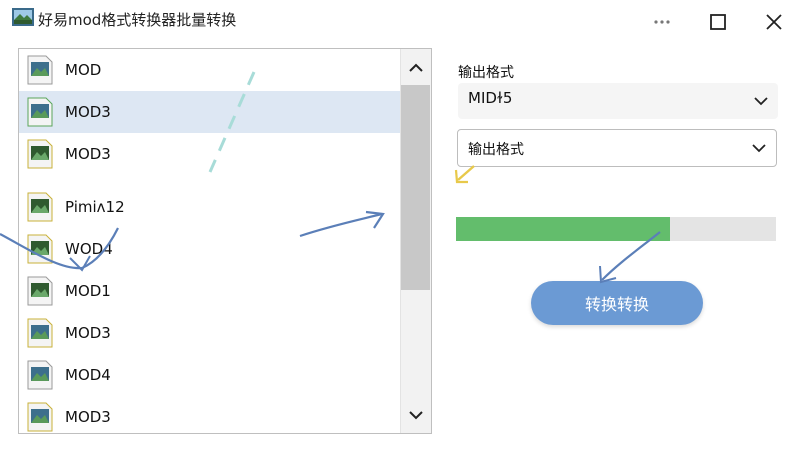  Describe the element at coordinates (486, 73) in the screenshot. I see `output-format-label: 输出格式` at that location.